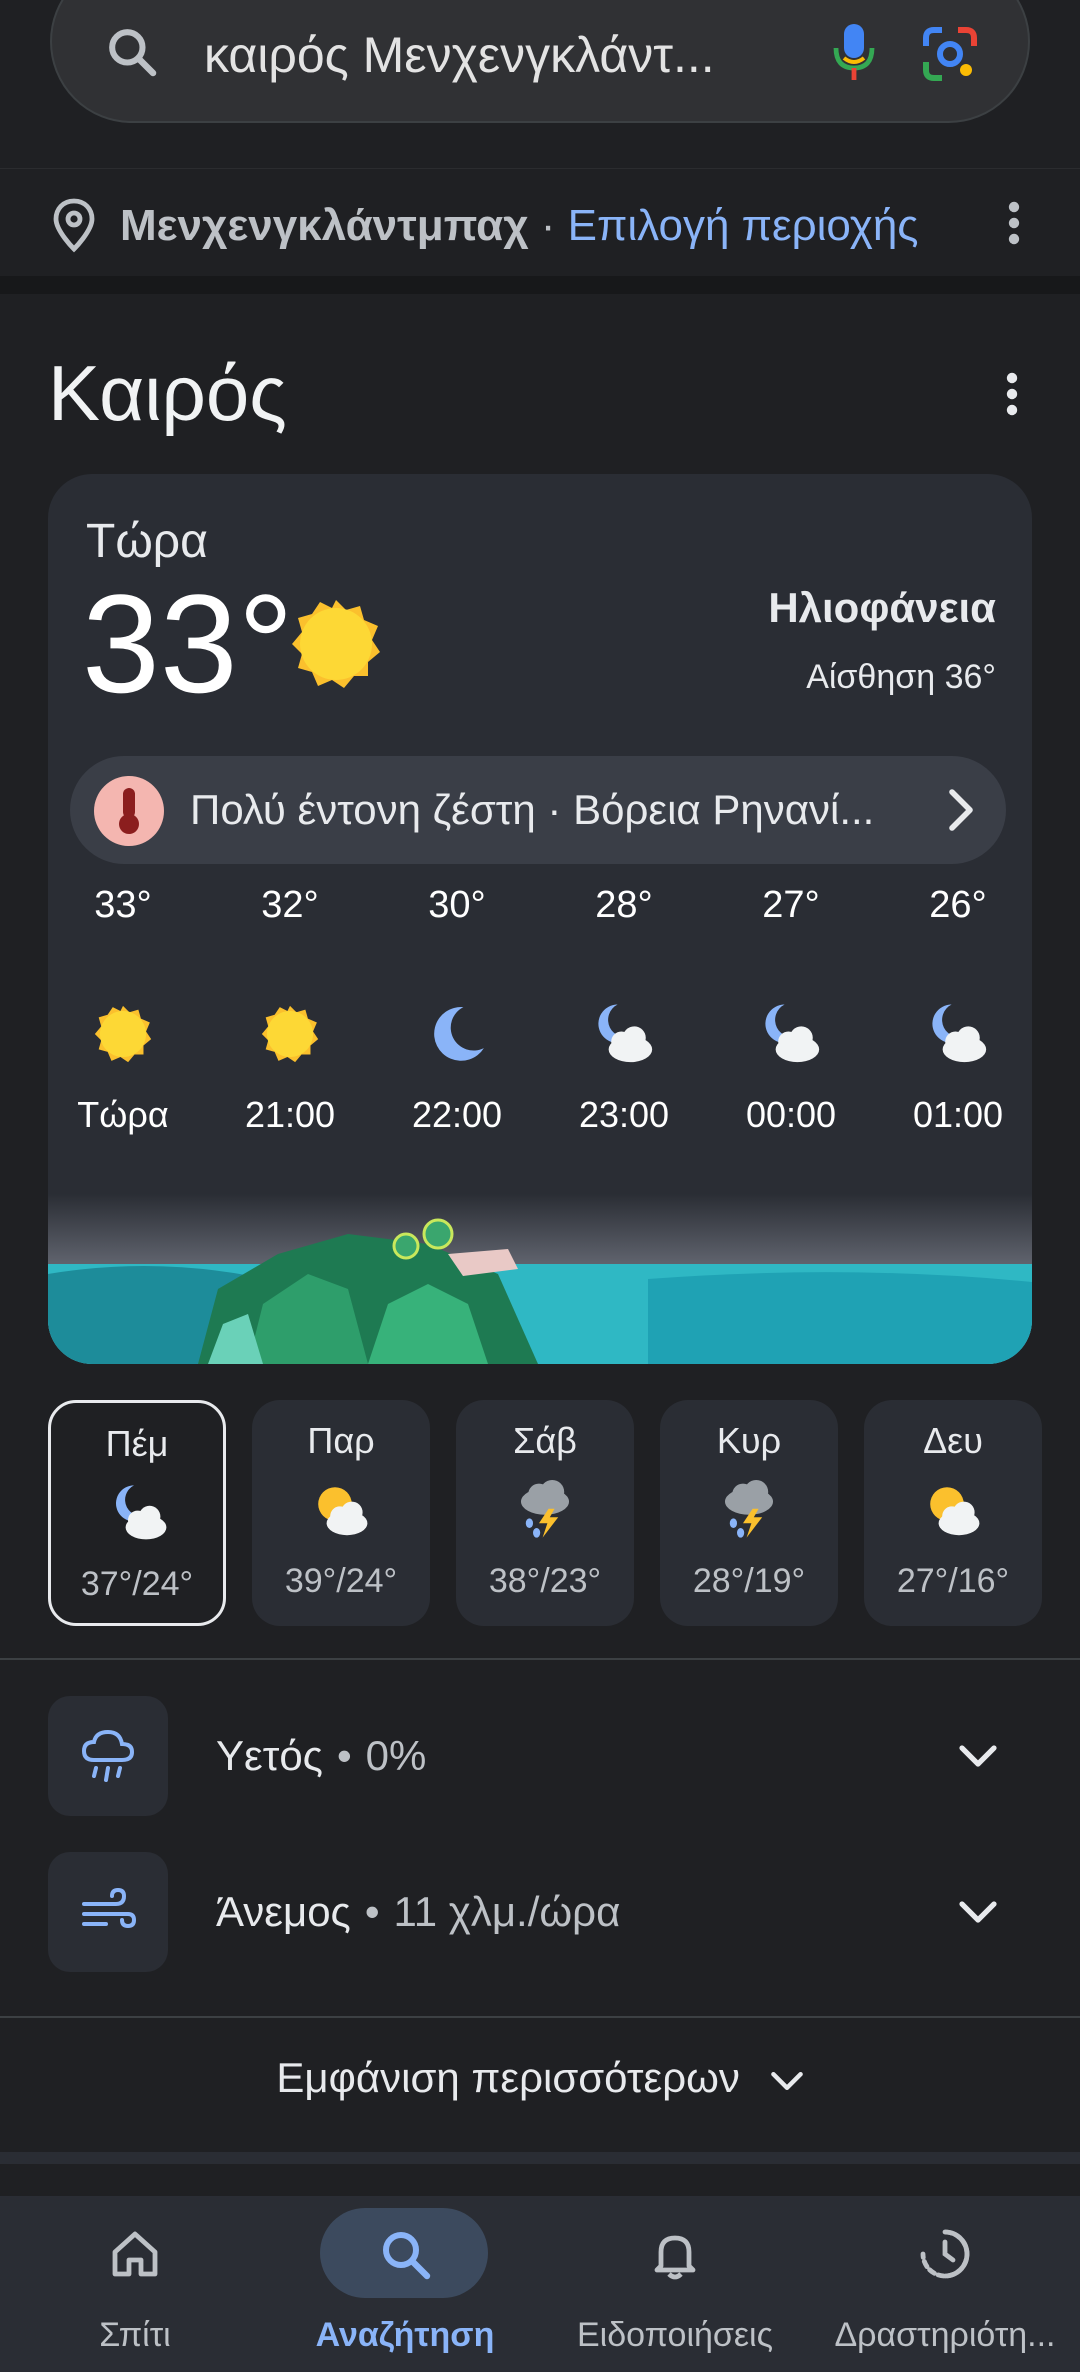 This screenshot has width=1080, height=2372. I want to click on hourly-time: 00:00, so click(791, 1114).